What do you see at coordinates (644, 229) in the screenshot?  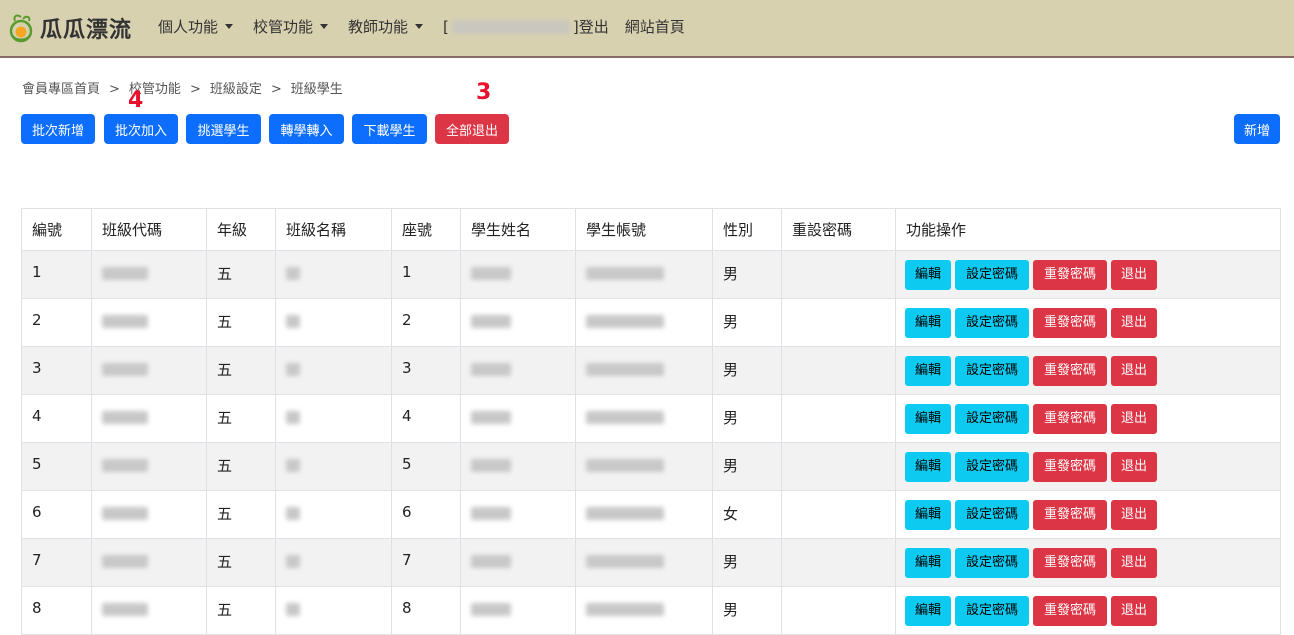 I see `col-header-student-account: 學生帳號` at bounding box center [644, 229].